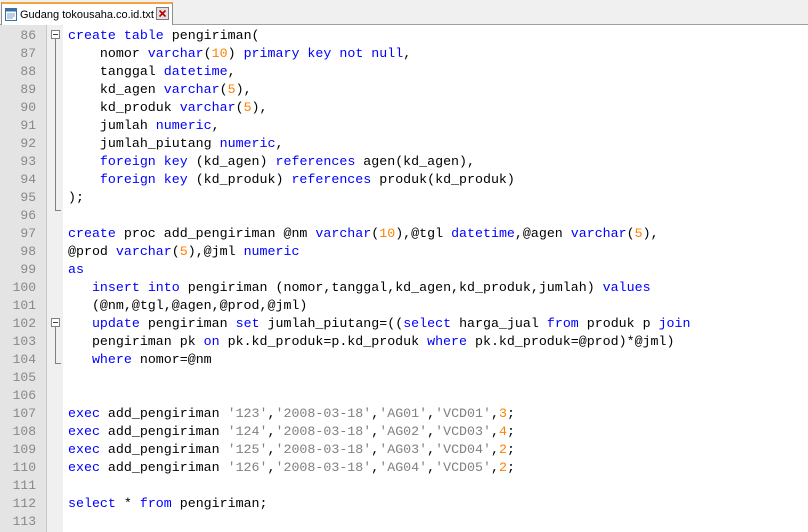 The height and width of the screenshot is (532, 808). What do you see at coordinates (152, 72) in the screenshot?
I see `code-text: tanggal datetime,` at bounding box center [152, 72].